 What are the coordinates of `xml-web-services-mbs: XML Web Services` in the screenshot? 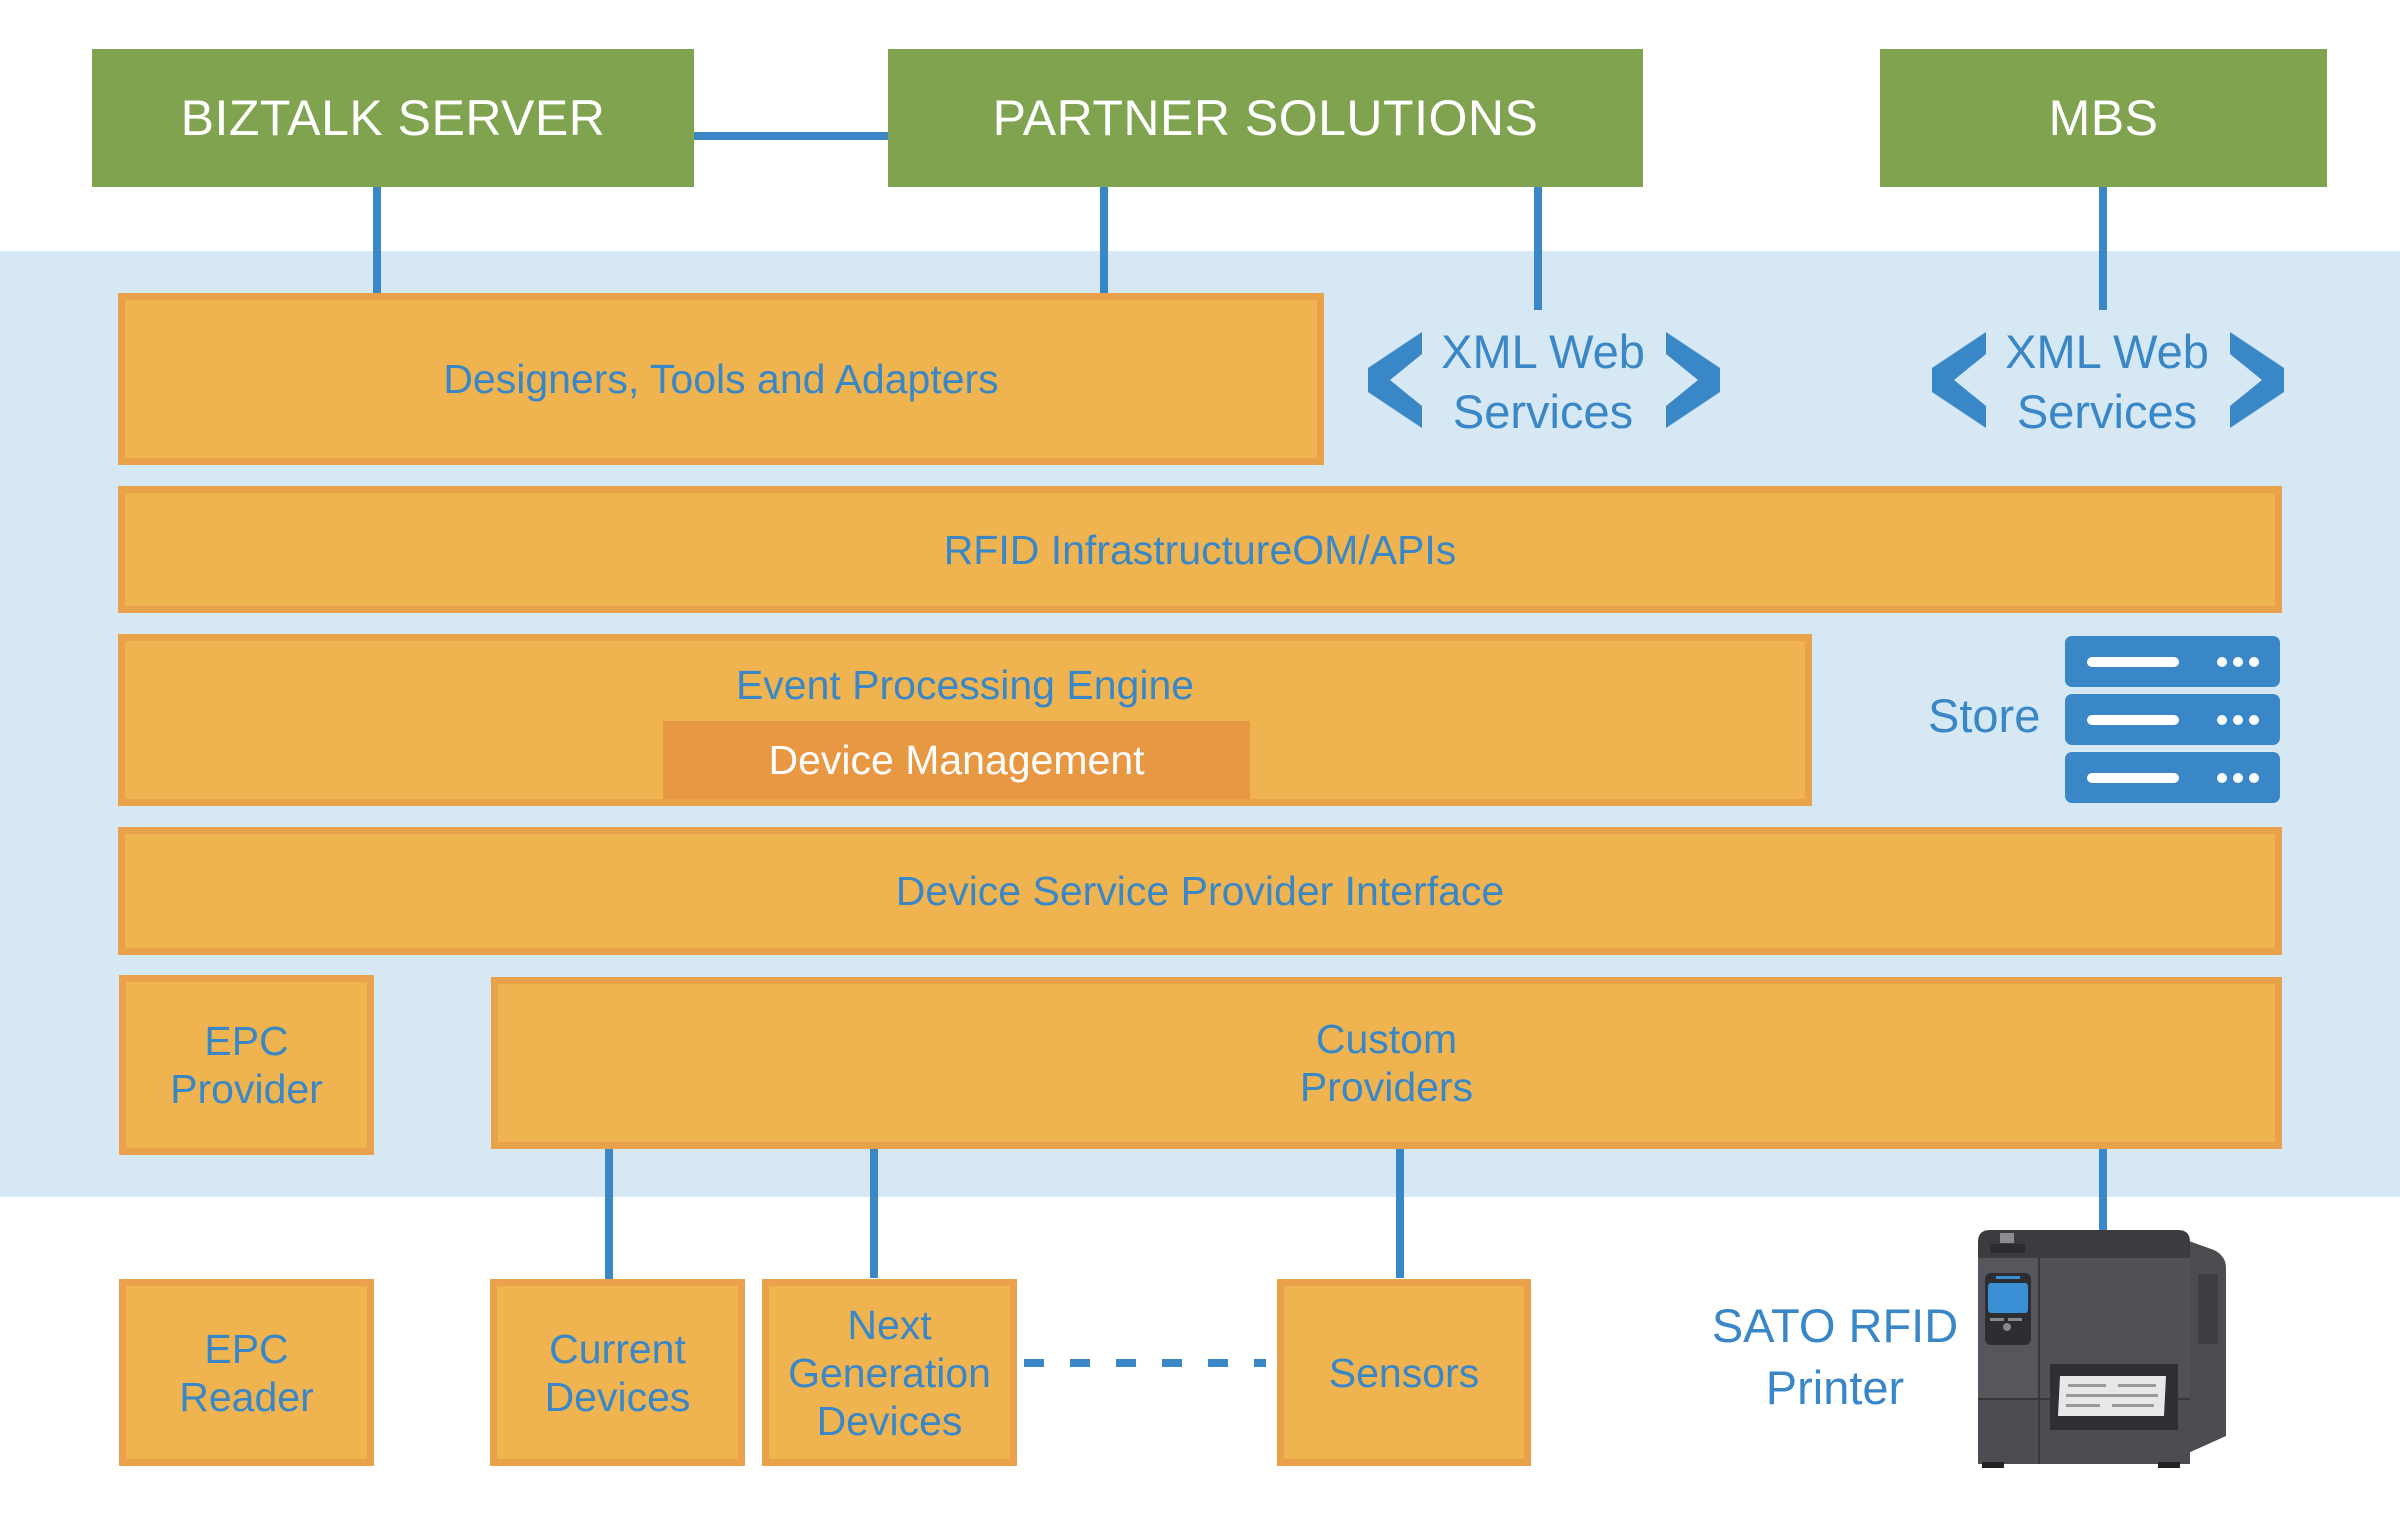 It's located at (2107, 380).